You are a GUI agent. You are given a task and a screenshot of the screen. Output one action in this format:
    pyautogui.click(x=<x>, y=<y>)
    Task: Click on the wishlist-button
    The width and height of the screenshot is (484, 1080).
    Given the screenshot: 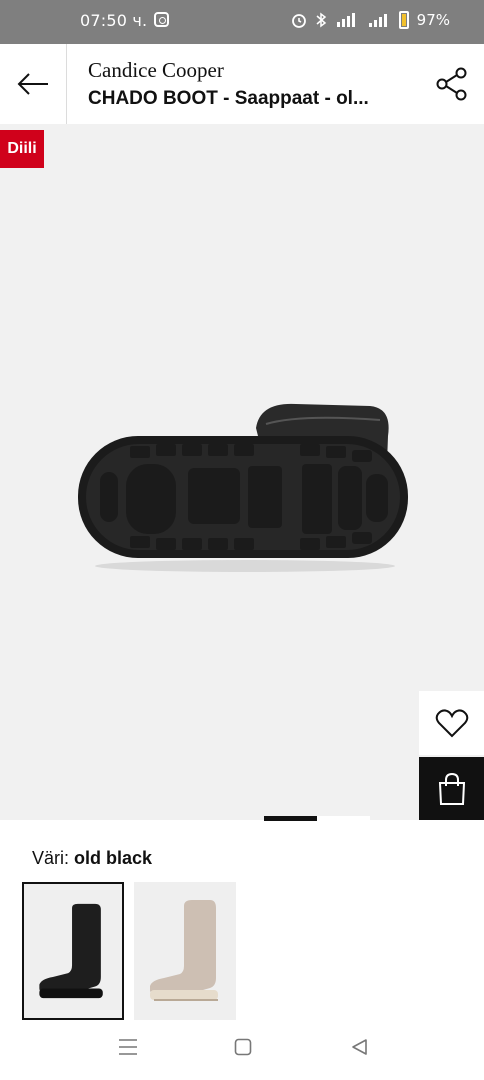 What is the action you would take?
    pyautogui.click(x=451, y=723)
    